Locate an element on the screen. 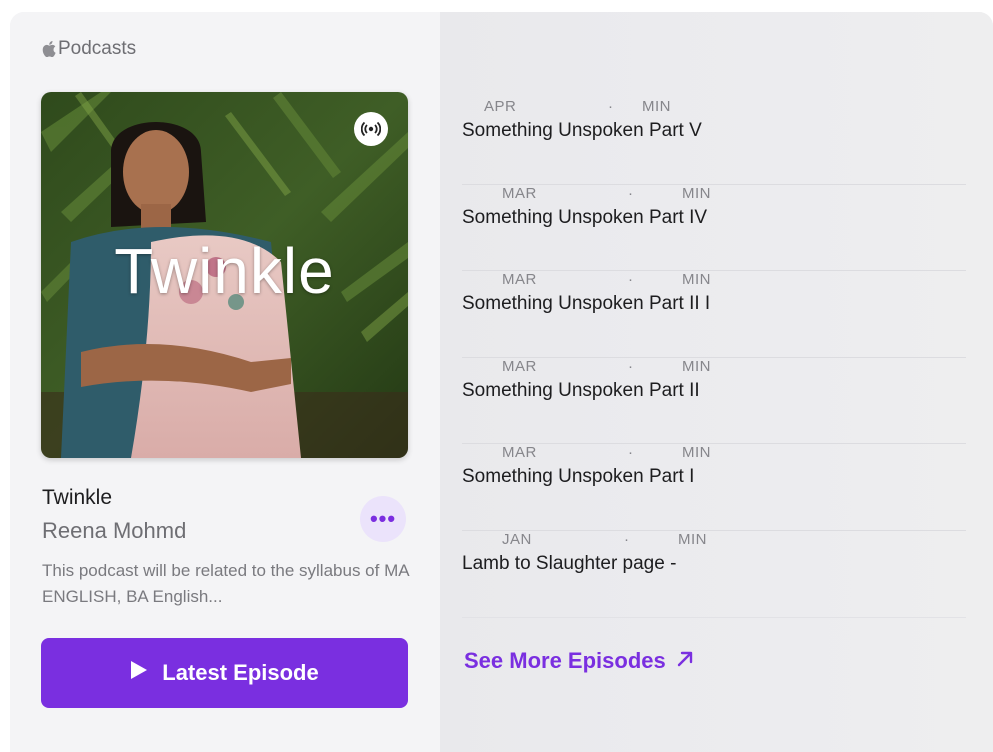  episode-item: JAN · MIN Lamb to Slaughter page - is located at coordinates (714, 574).